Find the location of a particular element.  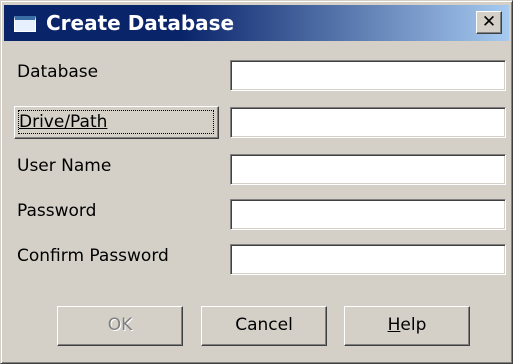

drive-path-button: Drive/Path is located at coordinates (116, 122).